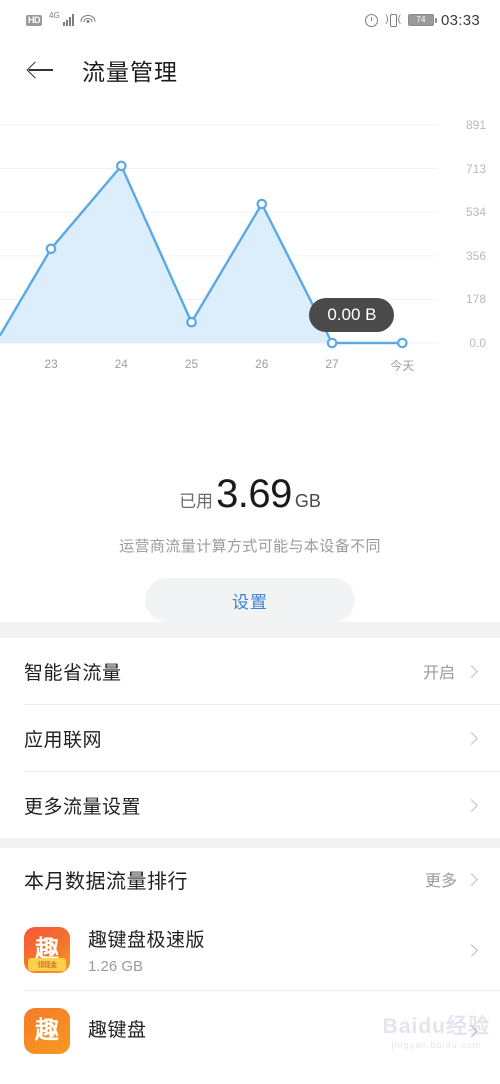 Image resolution: width=500 pixels, height=1084 pixels. I want to click on chart-y-tick: 534, so click(475, 212).